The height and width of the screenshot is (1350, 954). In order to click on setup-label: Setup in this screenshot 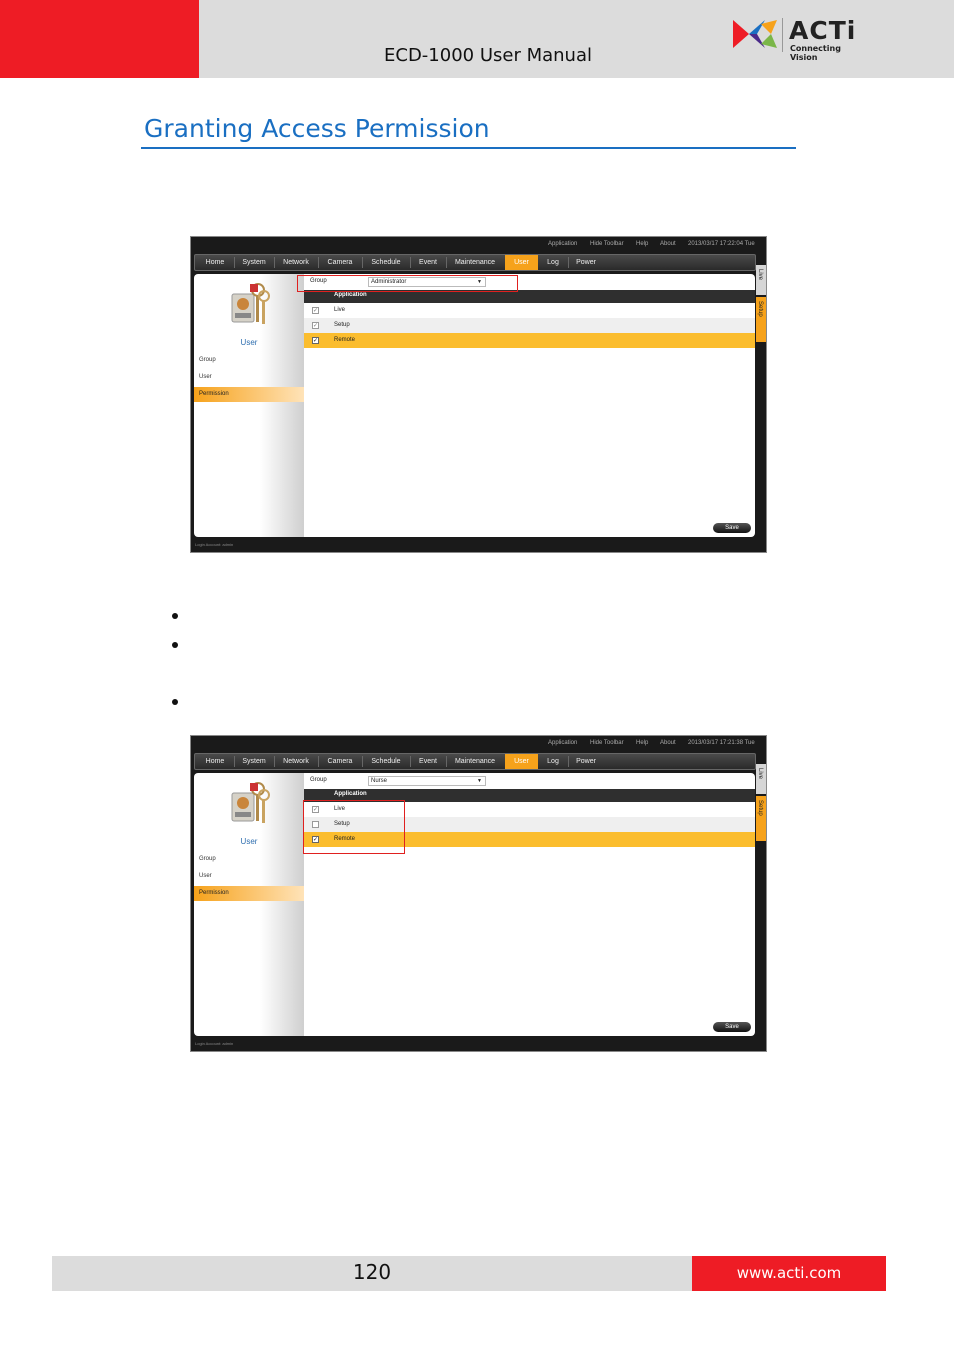, I will do `click(342, 325)`.